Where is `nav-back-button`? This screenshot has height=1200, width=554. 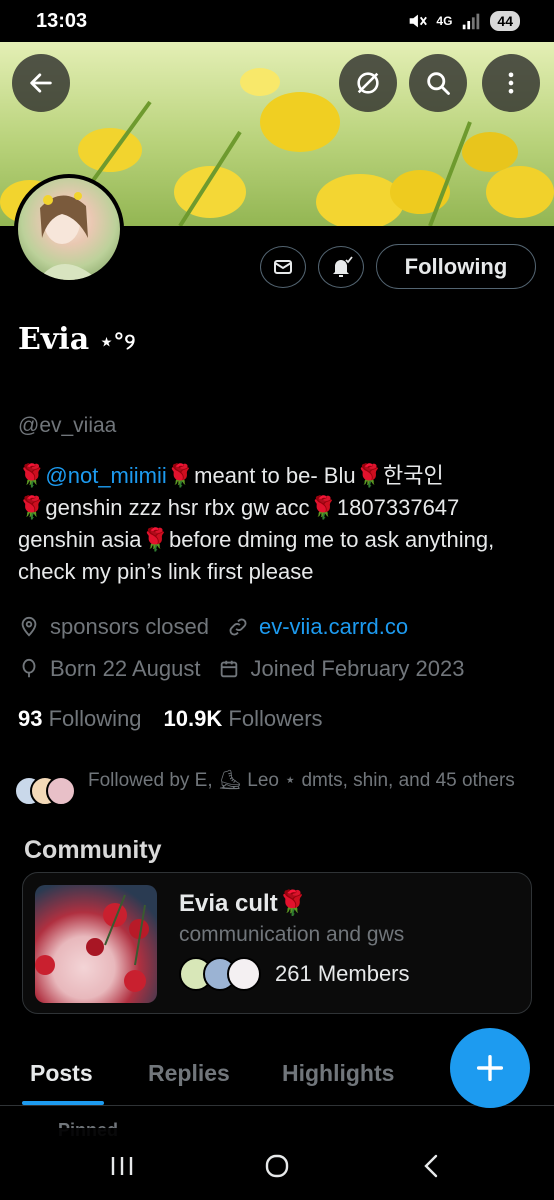 nav-back-button is located at coordinates (432, 1166).